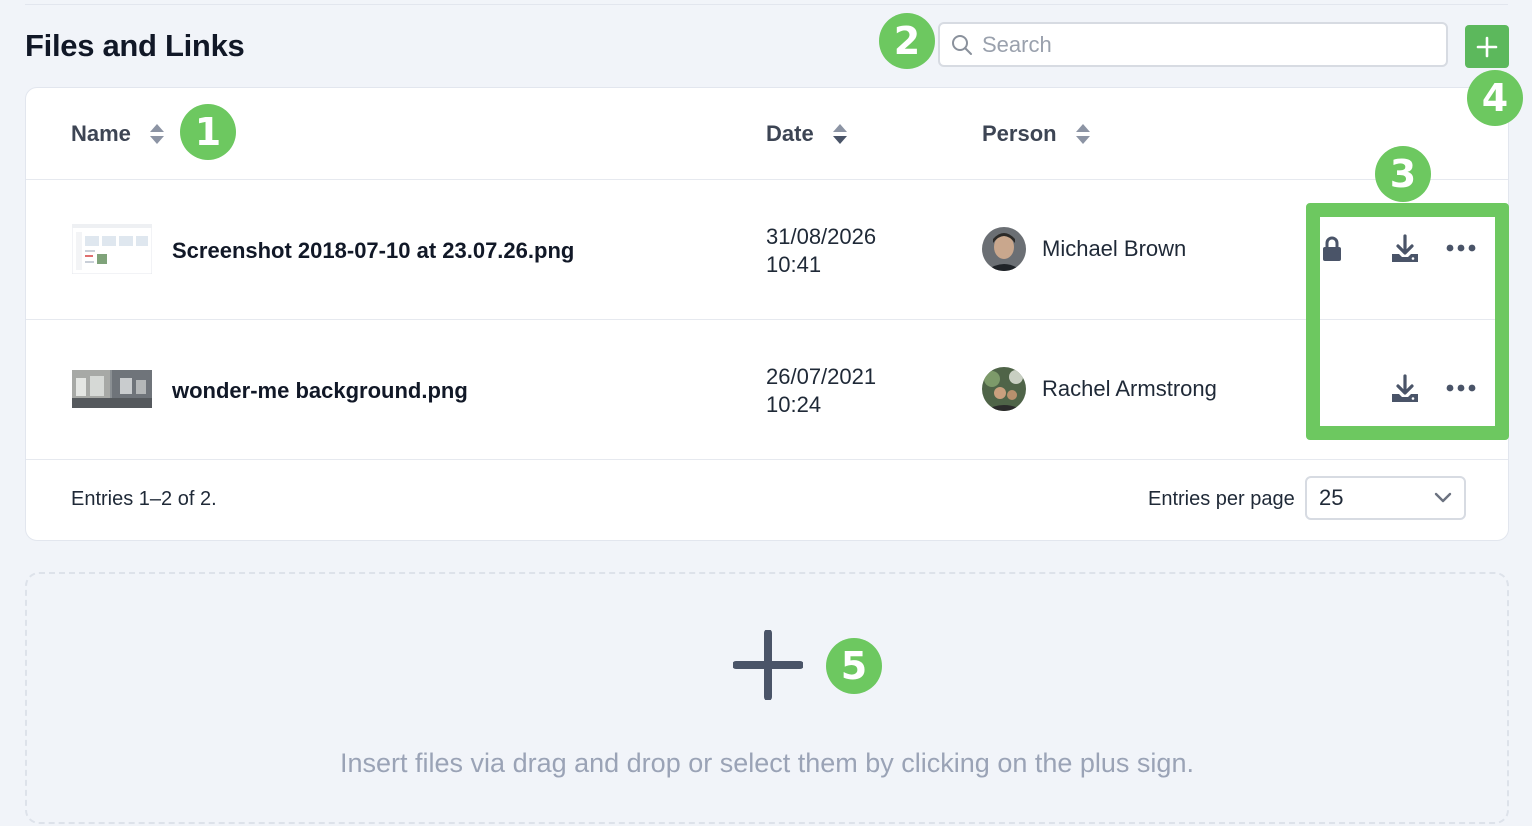 This screenshot has width=1532, height=826. I want to click on person-name: Rachel Armstrong, so click(1129, 388).